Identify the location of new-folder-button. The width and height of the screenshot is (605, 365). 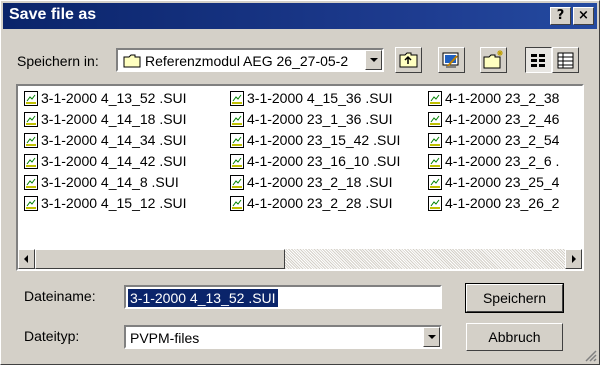
(493, 60).